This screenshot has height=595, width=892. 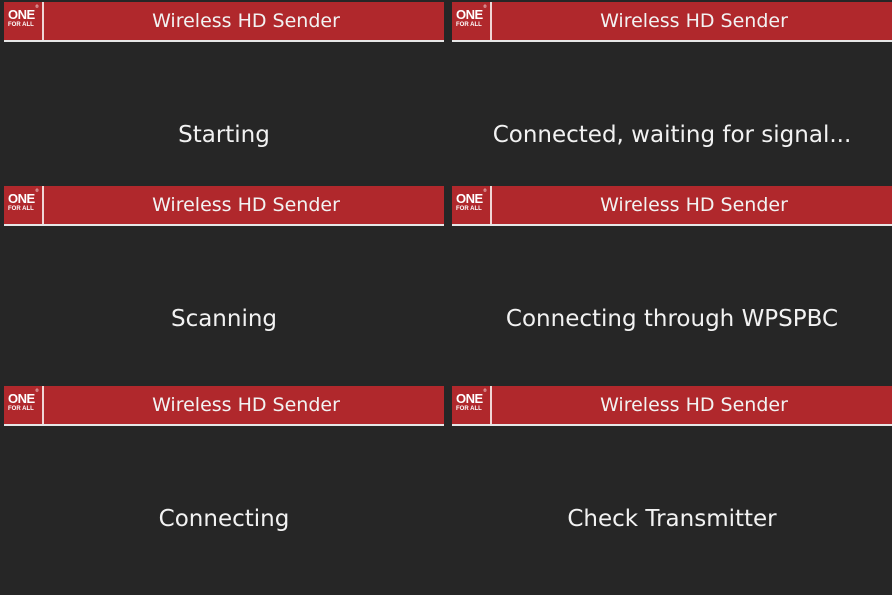 I want to click on status-text: Scanning, so click(x=224, y=319).